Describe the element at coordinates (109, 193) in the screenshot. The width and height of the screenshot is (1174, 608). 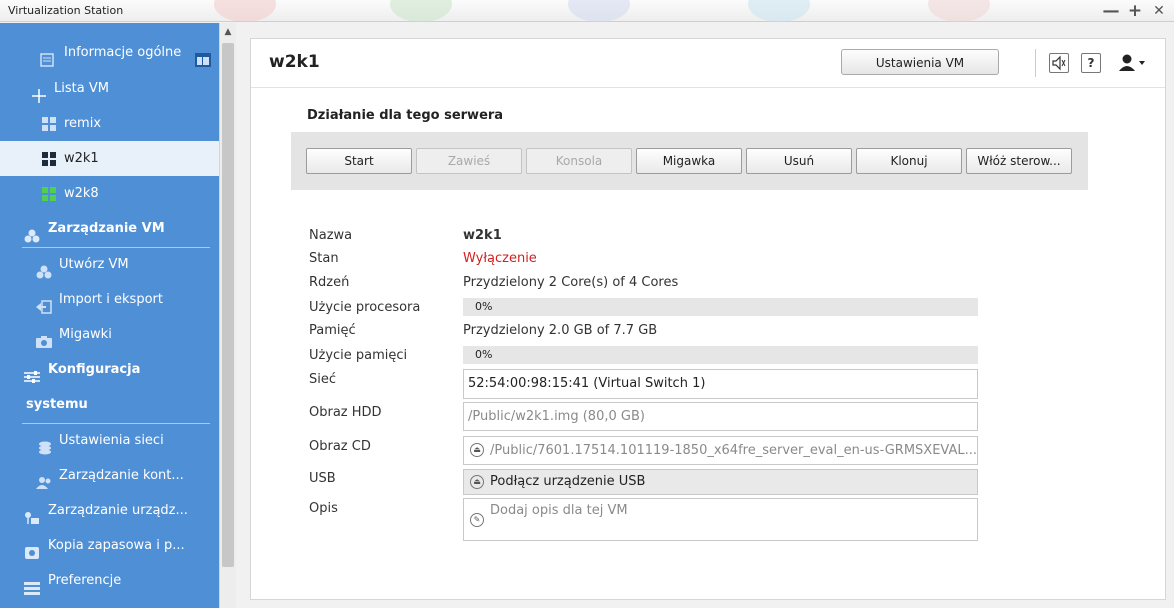
I see `sidebar-item-vm-w2k8: w2k8` at that location.